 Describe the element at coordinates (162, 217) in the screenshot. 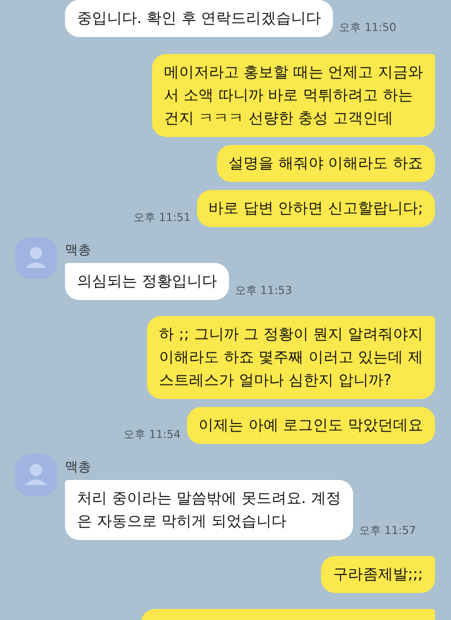

I see `message-time: 오후 11:51` at that location.